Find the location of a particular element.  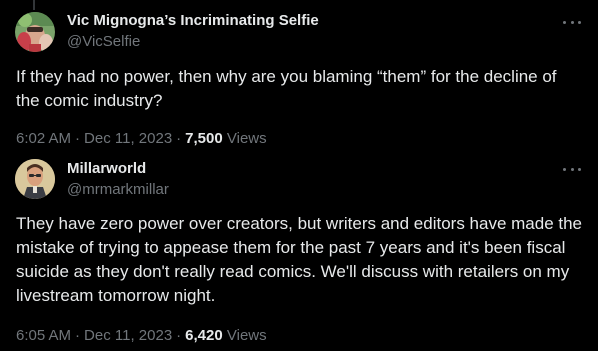

thread-connector-line is located at coordinates (34, 5).